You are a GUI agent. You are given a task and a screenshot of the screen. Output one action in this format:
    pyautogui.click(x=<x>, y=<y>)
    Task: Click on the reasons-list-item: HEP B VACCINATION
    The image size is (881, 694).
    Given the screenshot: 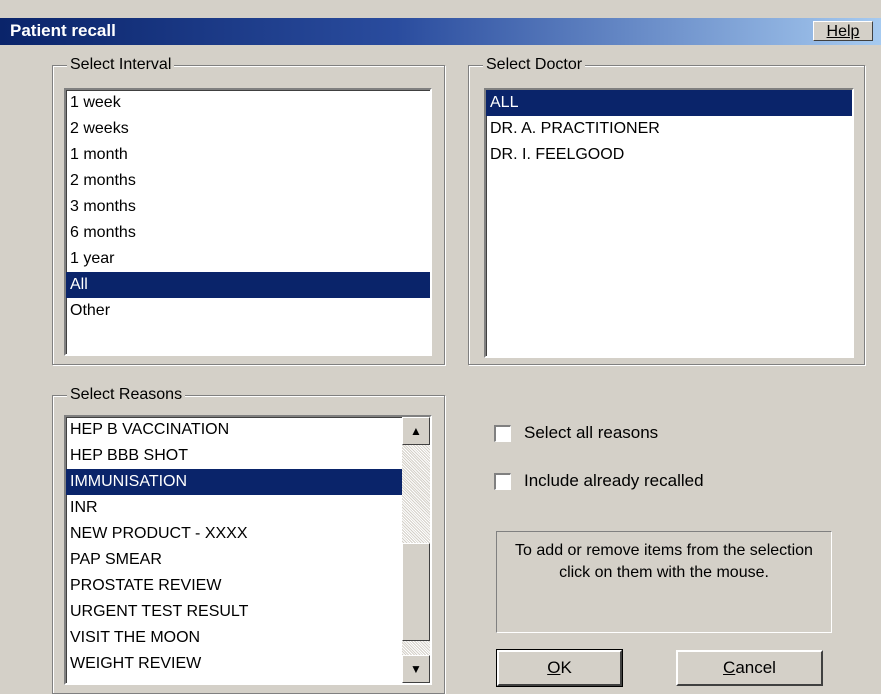 What is the action you would take?
    pyautogui.click(x=234, y=430)
    